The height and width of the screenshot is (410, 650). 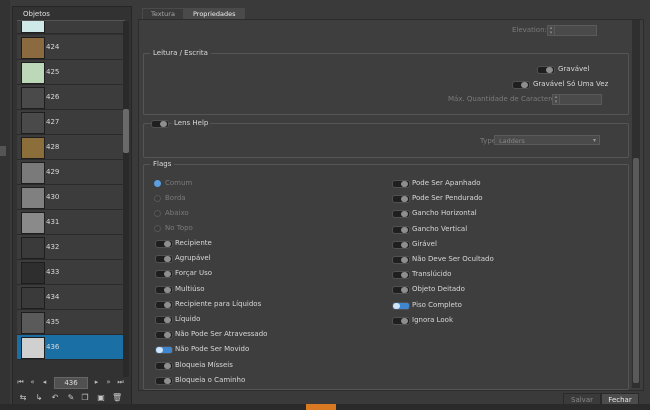 I want to click on list-item: 432, so click(x=70, y=247).